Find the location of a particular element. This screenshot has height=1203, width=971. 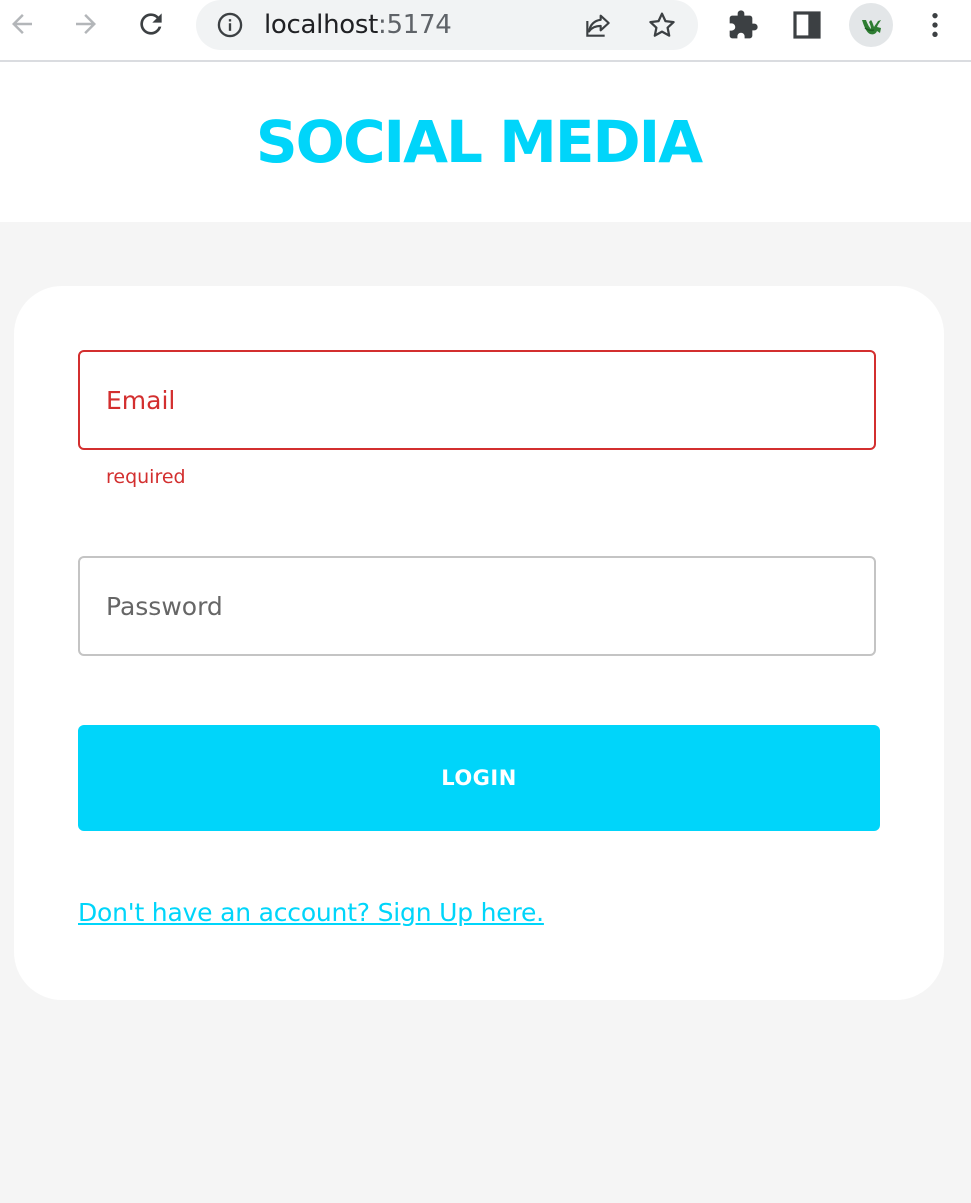

app-header: SOCIAL MEDIA is located at coordinates (485, 142).